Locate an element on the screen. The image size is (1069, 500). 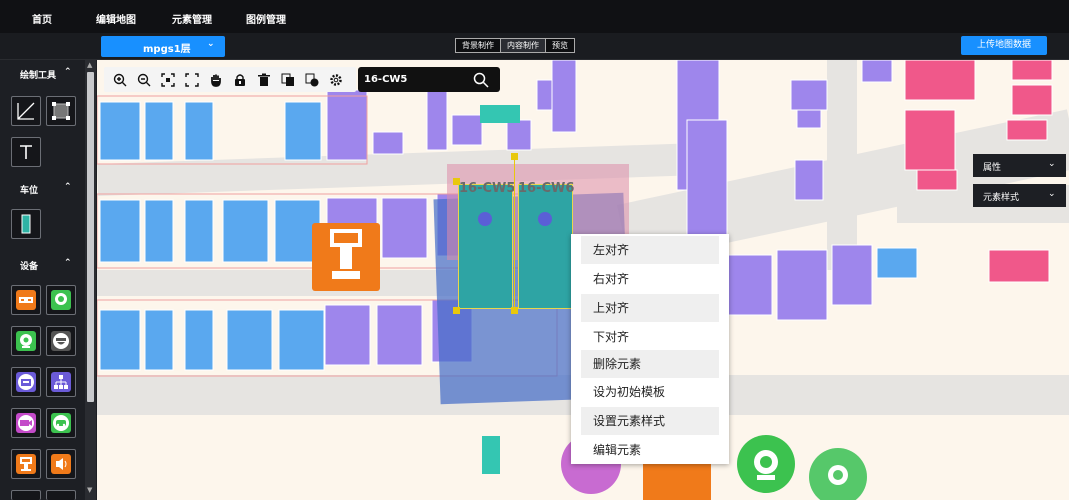
camera-icon is located at coordinates (766, 465).